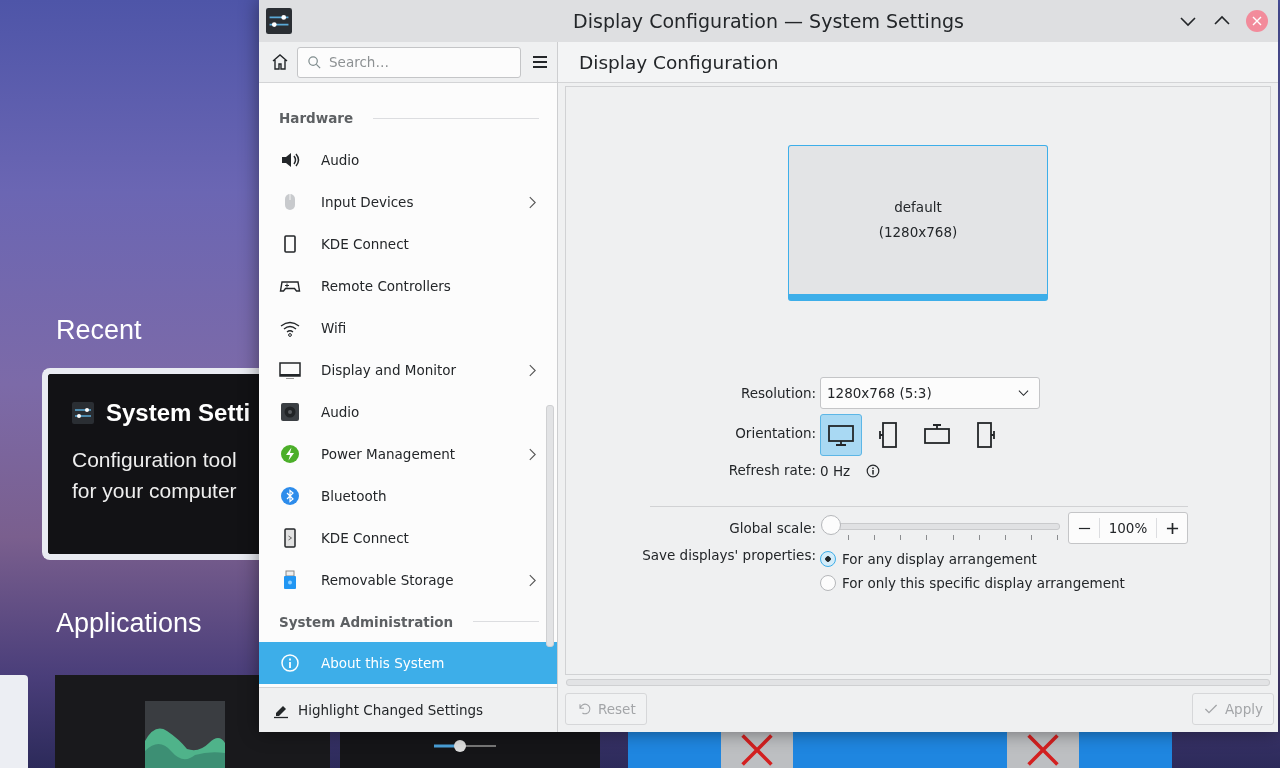 The width and height of the screenshot is (1280, 768). I want to click on section-heading: Applications, so click(129, 623).